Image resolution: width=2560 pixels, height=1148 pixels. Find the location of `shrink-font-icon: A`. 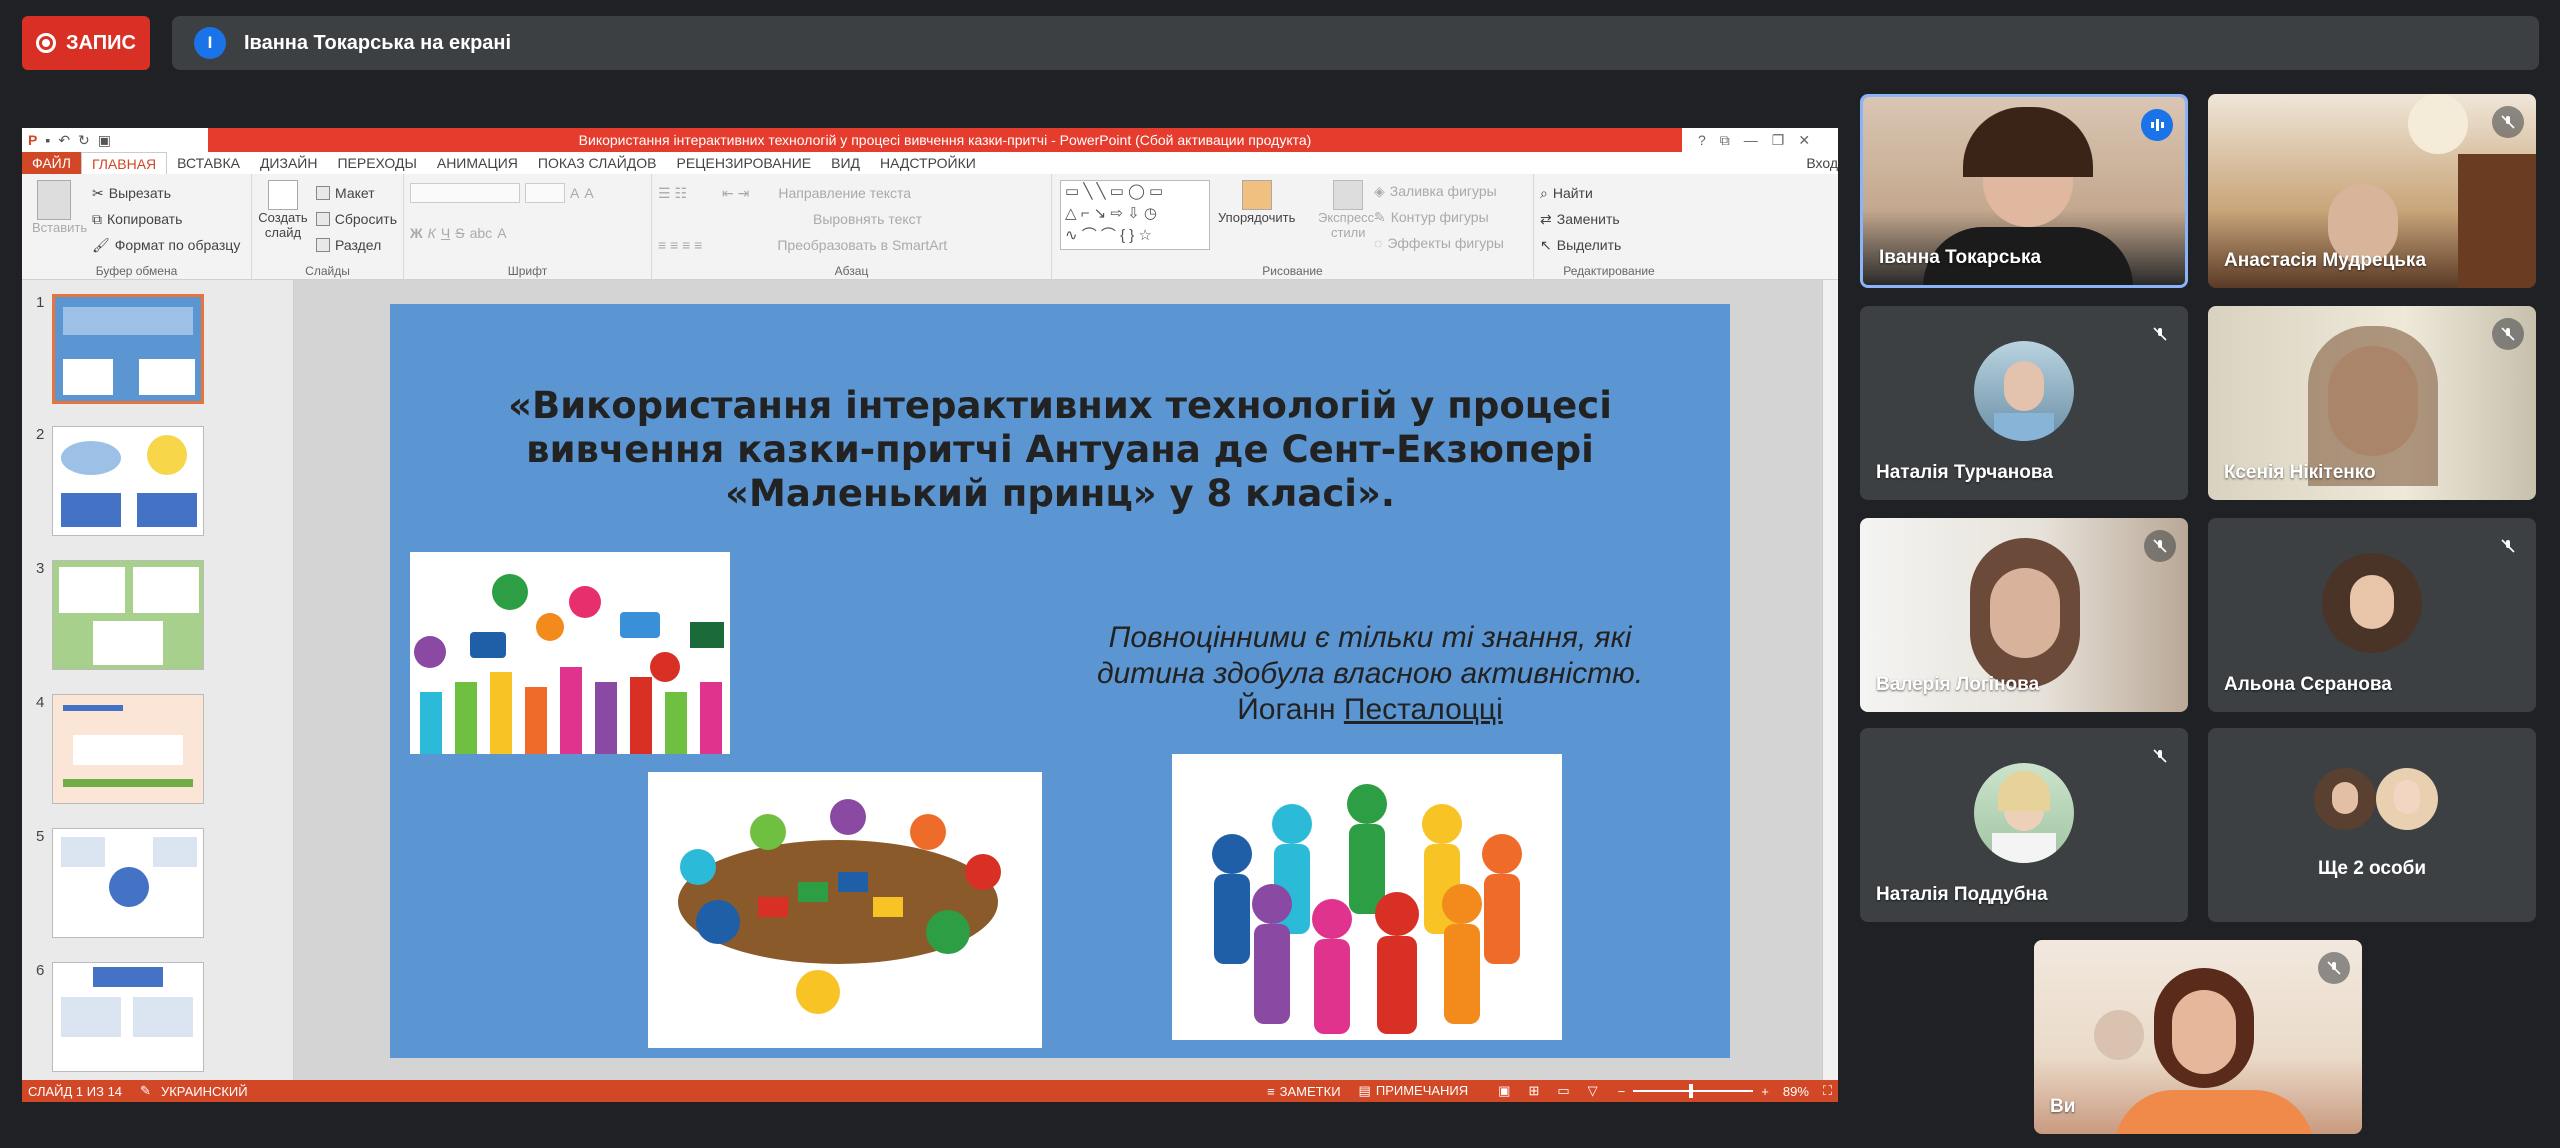

shrink-font-icon: A is located at coordinates (588, 193).